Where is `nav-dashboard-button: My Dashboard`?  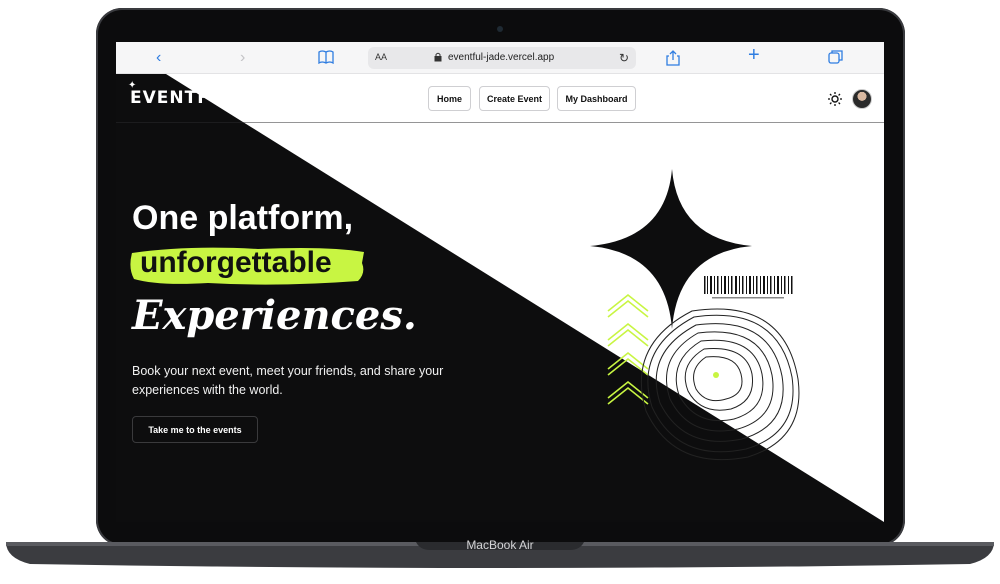
nav-dashboard-button: My Dashboard is located at coordinates (596, 98).